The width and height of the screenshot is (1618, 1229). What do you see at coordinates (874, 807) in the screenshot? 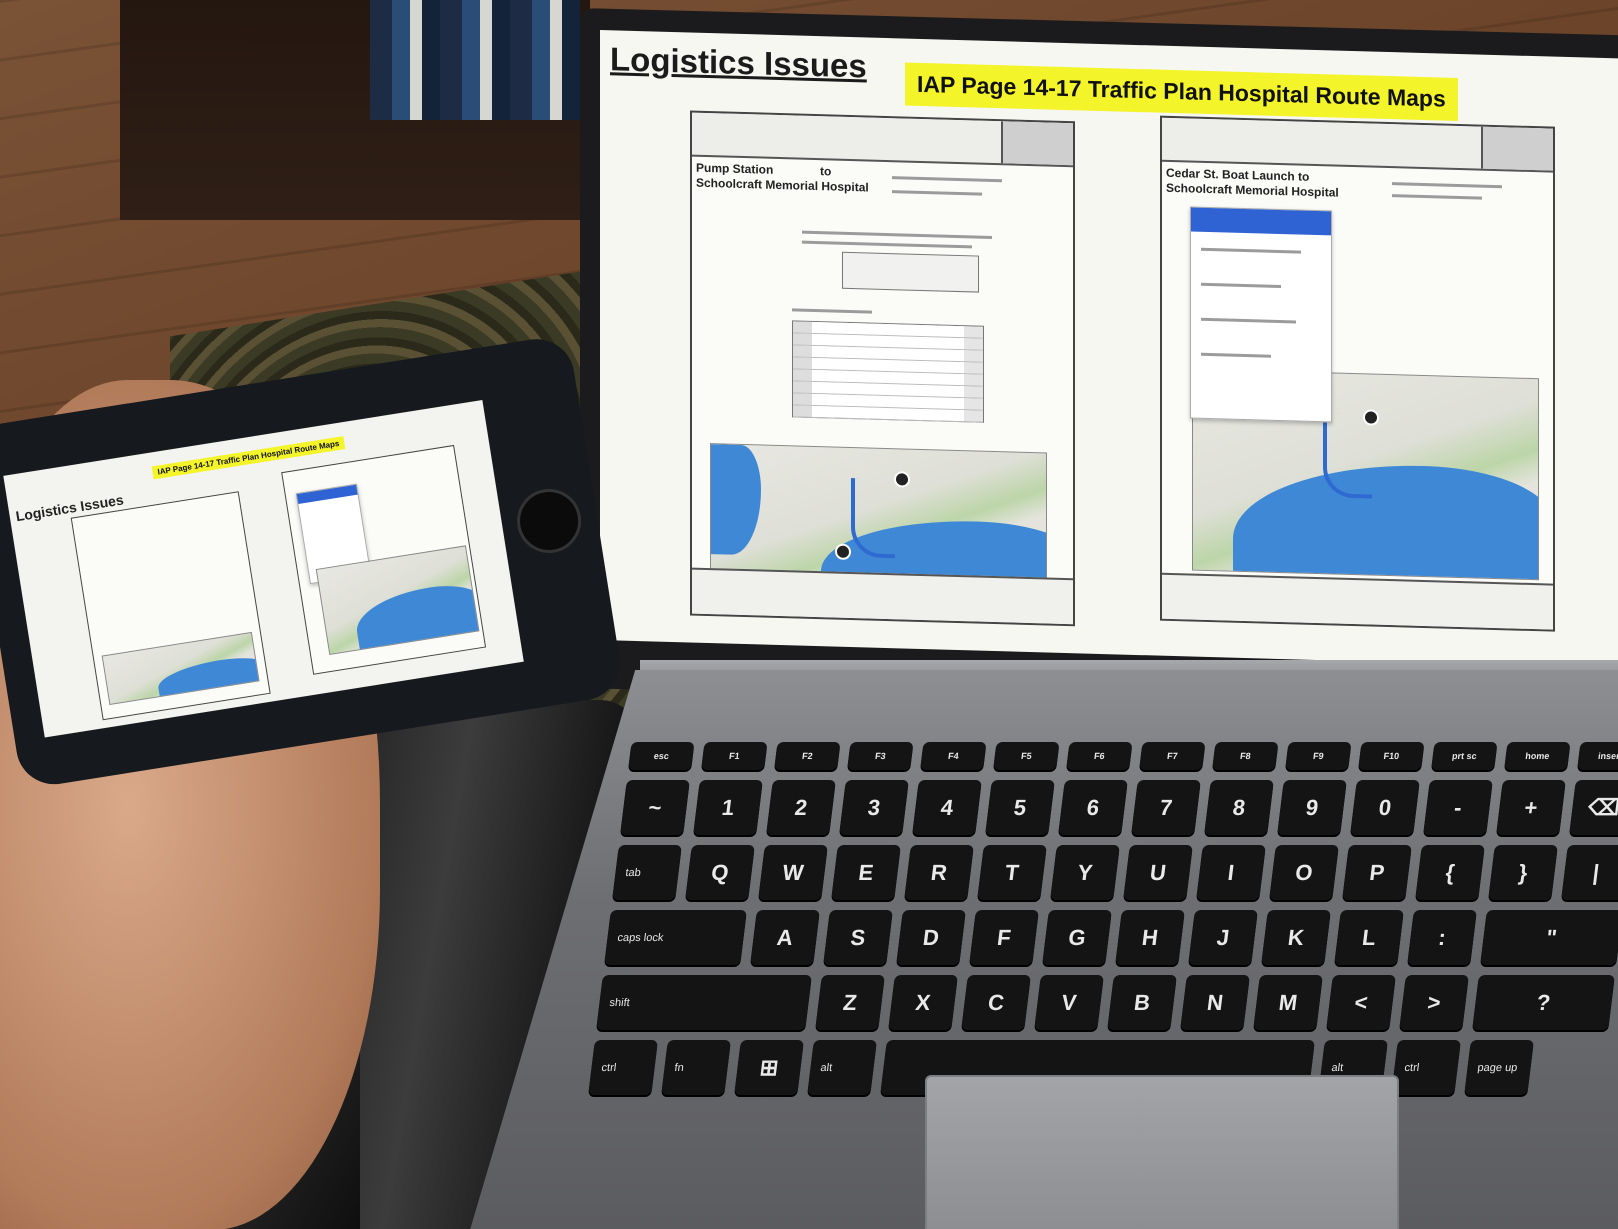
I see `key: 3` at bounding box center [874, 807].